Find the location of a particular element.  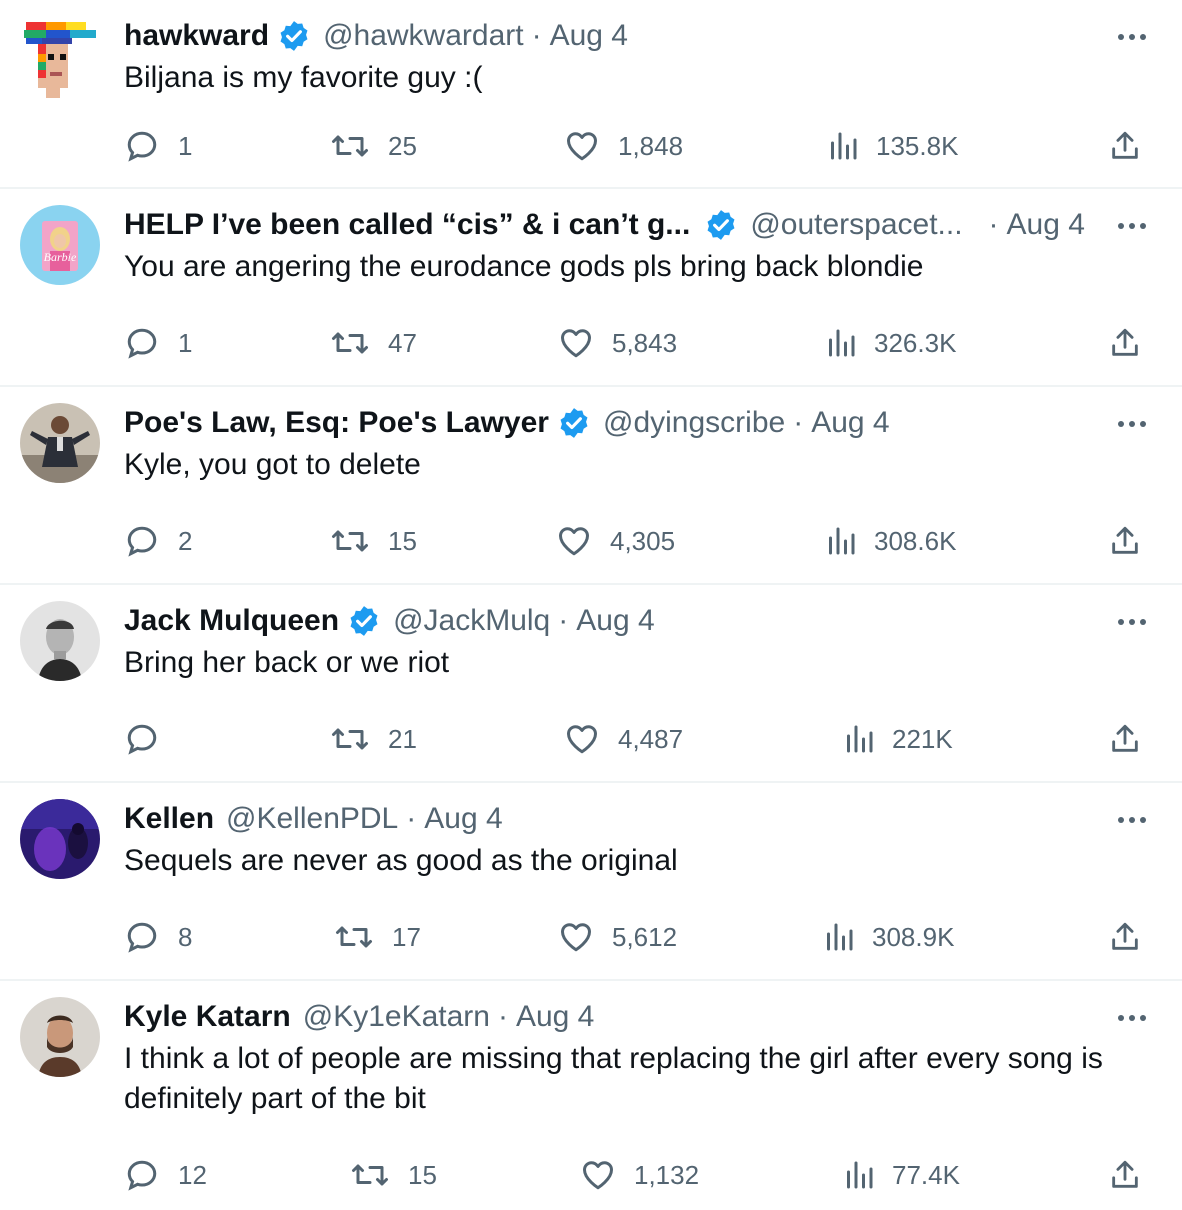

svg-text: Barbie is located at coordinates (60, 257).